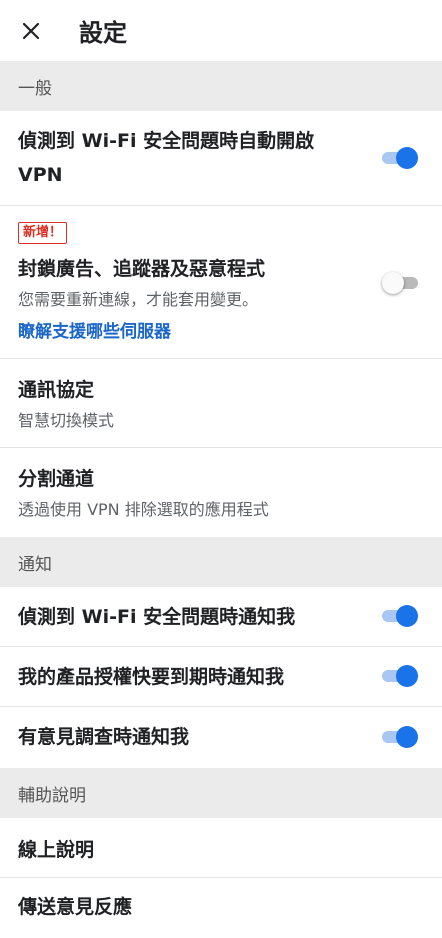 This screenshot has height=938, width=442. I want to click on block-ads-toggle, so click(400, 283).